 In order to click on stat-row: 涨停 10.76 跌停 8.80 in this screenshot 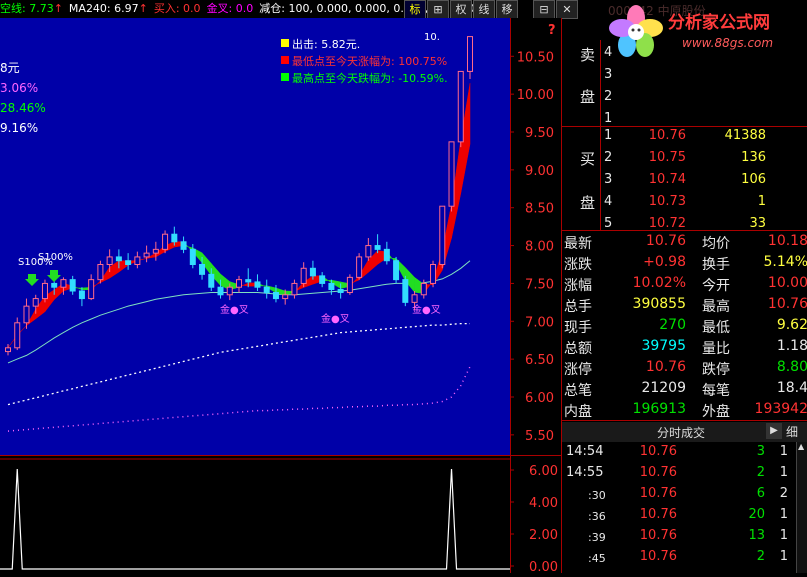, I will do `click(684, 369)`.